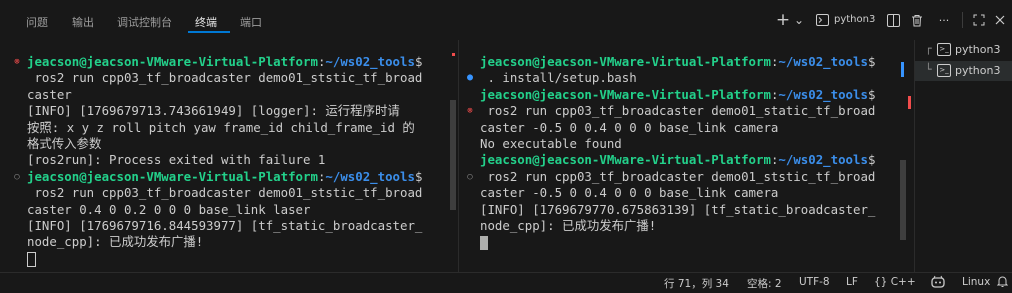 The image size is (1012, 293). Describe the element at coordinates (558, 78) in the screenshot. I see `terminal-line: . install/setup.bash` at that location.